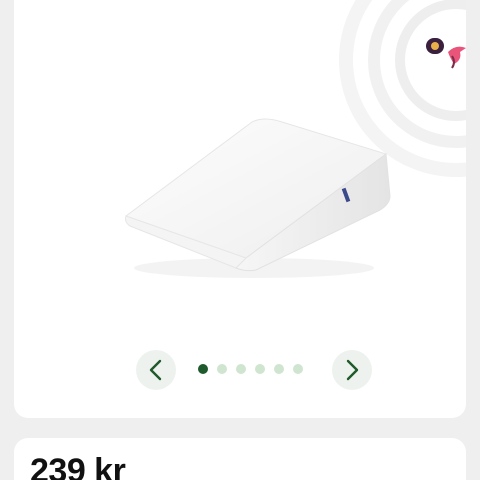 This screenshot has height=480, width=480. I want to click on previous-image-button, so click(156, 370).